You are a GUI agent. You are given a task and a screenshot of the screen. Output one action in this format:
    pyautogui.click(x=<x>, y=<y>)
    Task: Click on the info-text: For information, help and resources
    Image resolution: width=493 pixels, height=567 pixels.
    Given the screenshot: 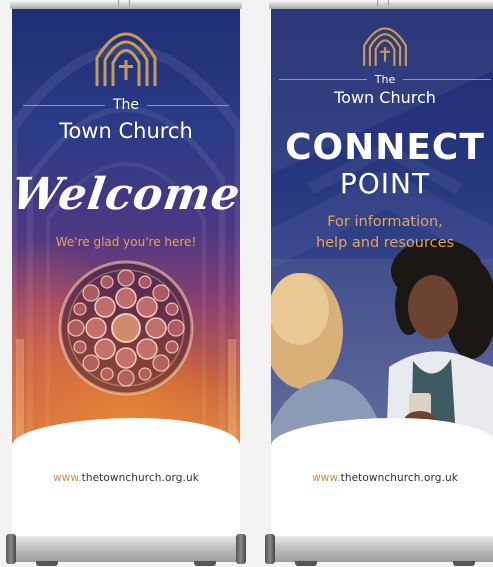 What is the action you would take?
    pyautogui.click(x=382, y=233)
    